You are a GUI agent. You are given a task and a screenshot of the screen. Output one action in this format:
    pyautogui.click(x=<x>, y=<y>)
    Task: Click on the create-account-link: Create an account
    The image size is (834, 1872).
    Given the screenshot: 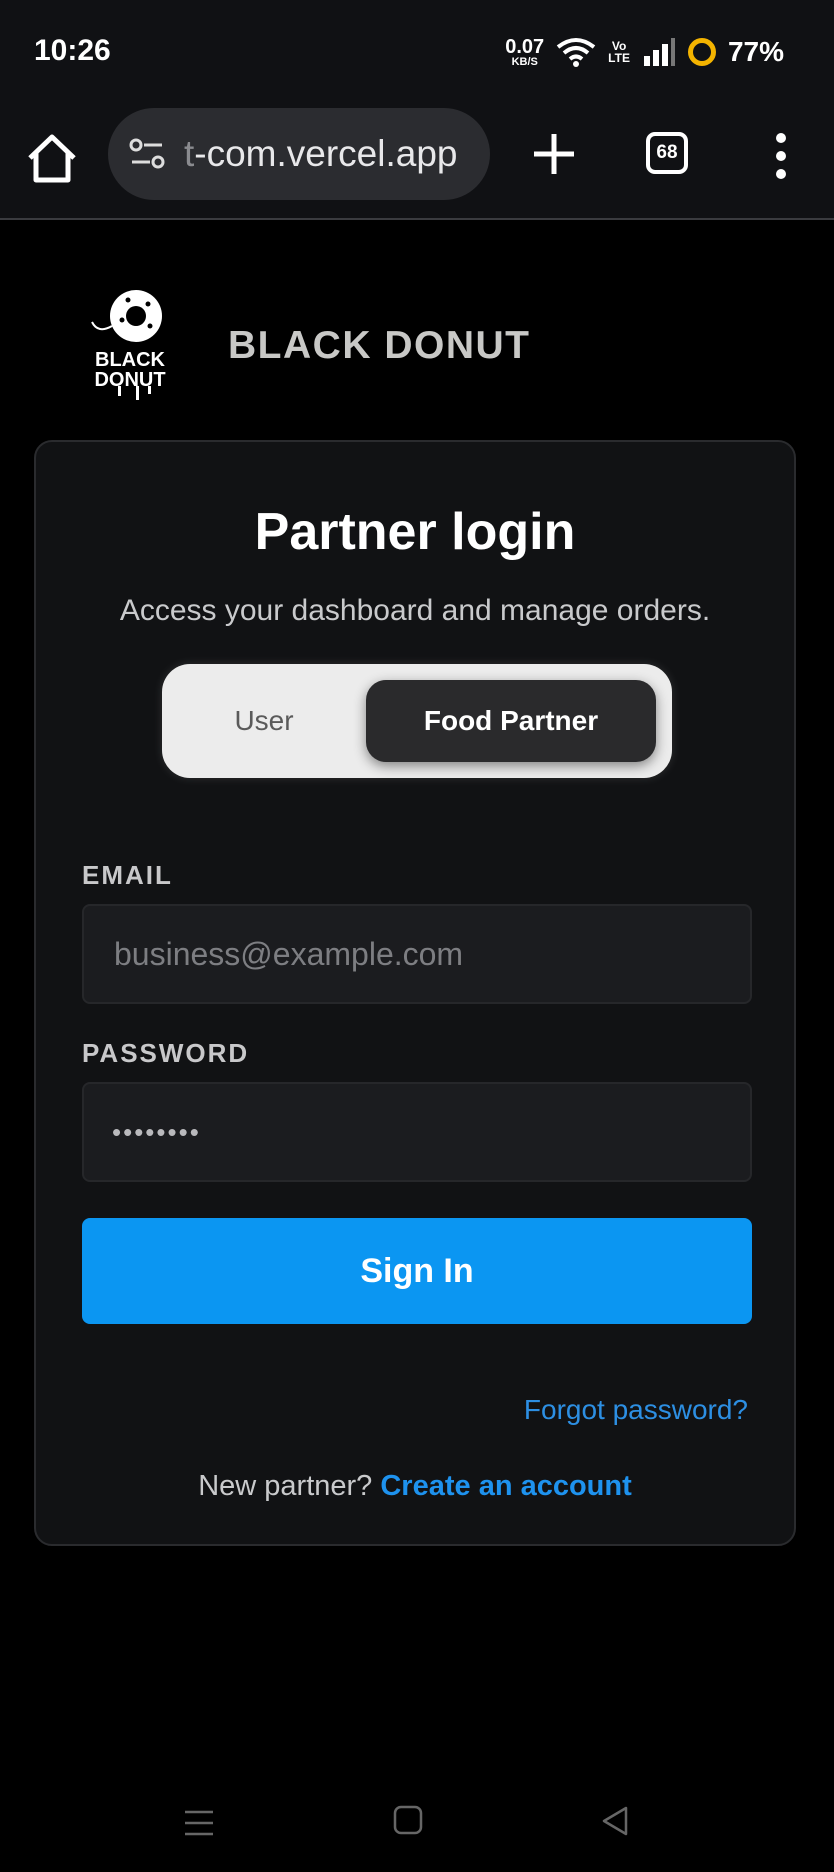 What is the action you would take?
    pyautogui.click(x=505, y=1486)
    